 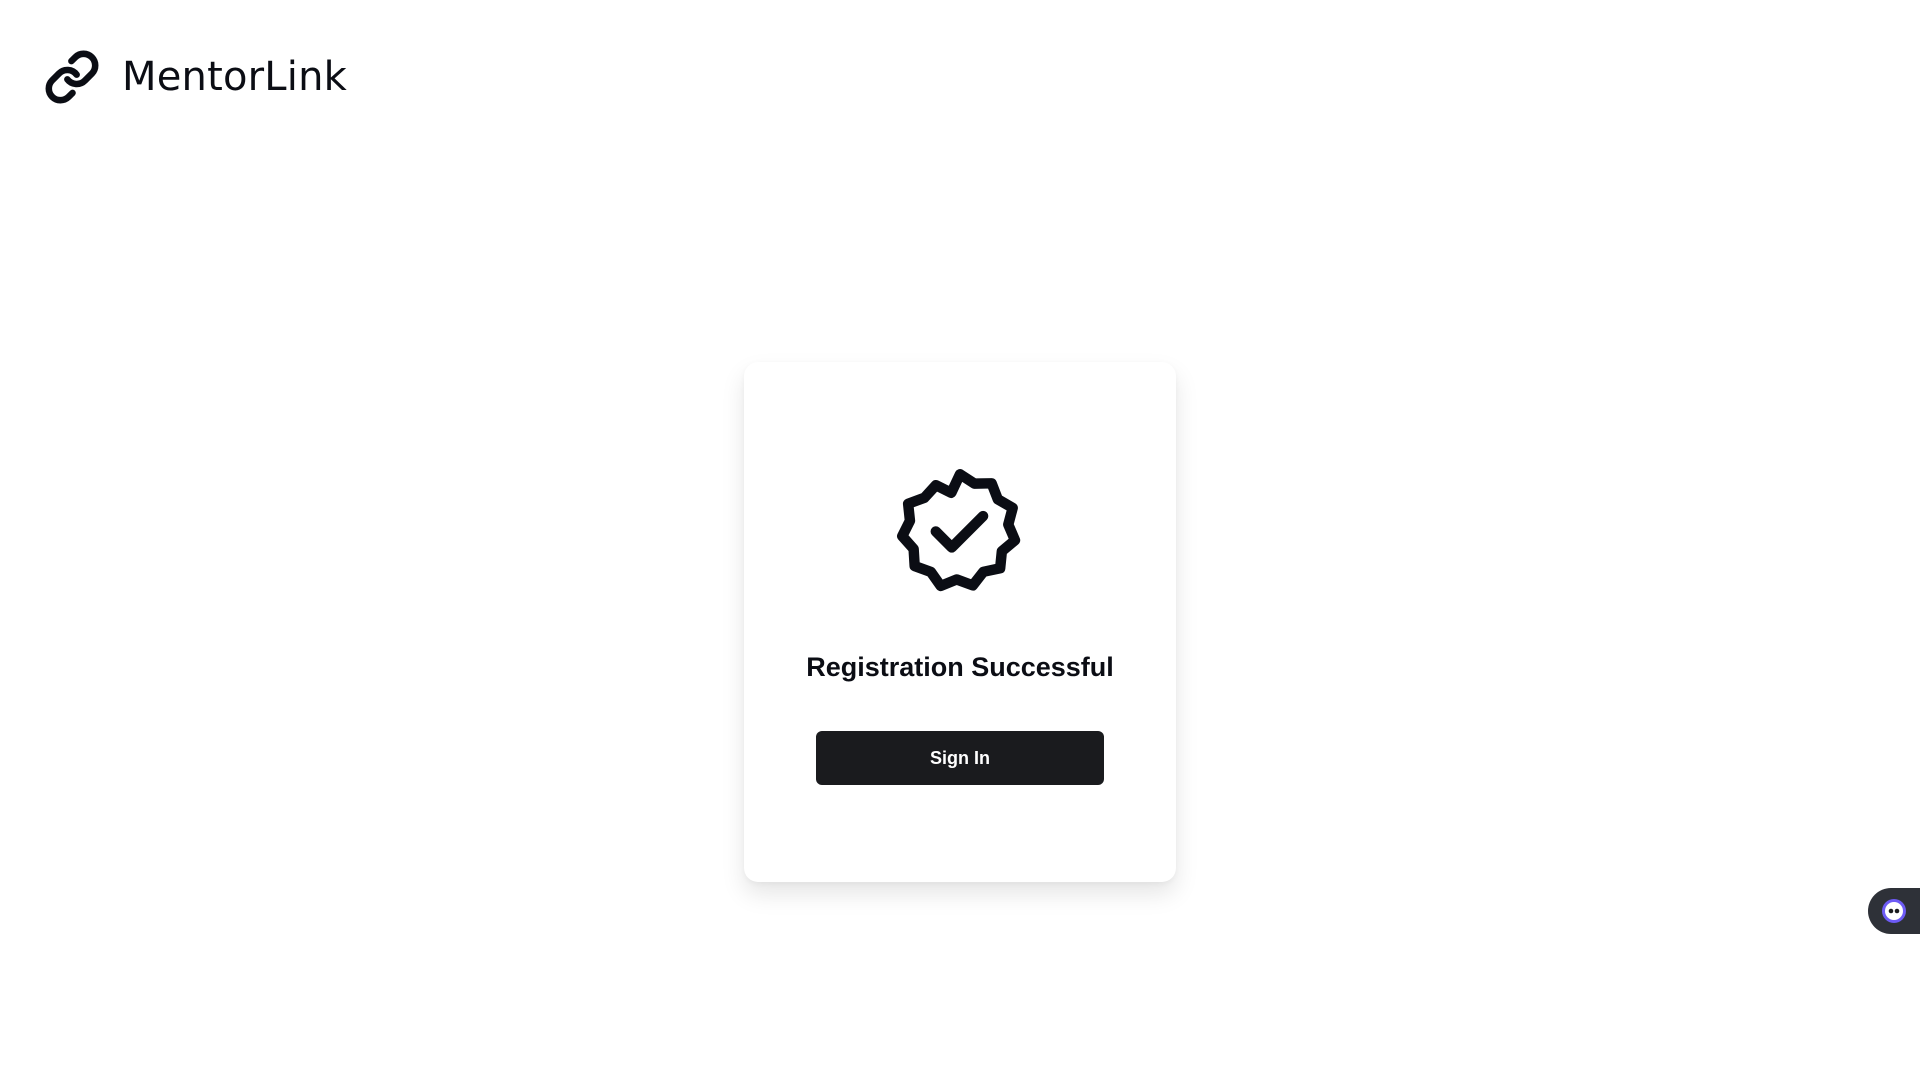 What do you see at coordinates (960, 758) in the screenshot?
I see `sign-in-button: Sign In` at bounding box center [960, 758].